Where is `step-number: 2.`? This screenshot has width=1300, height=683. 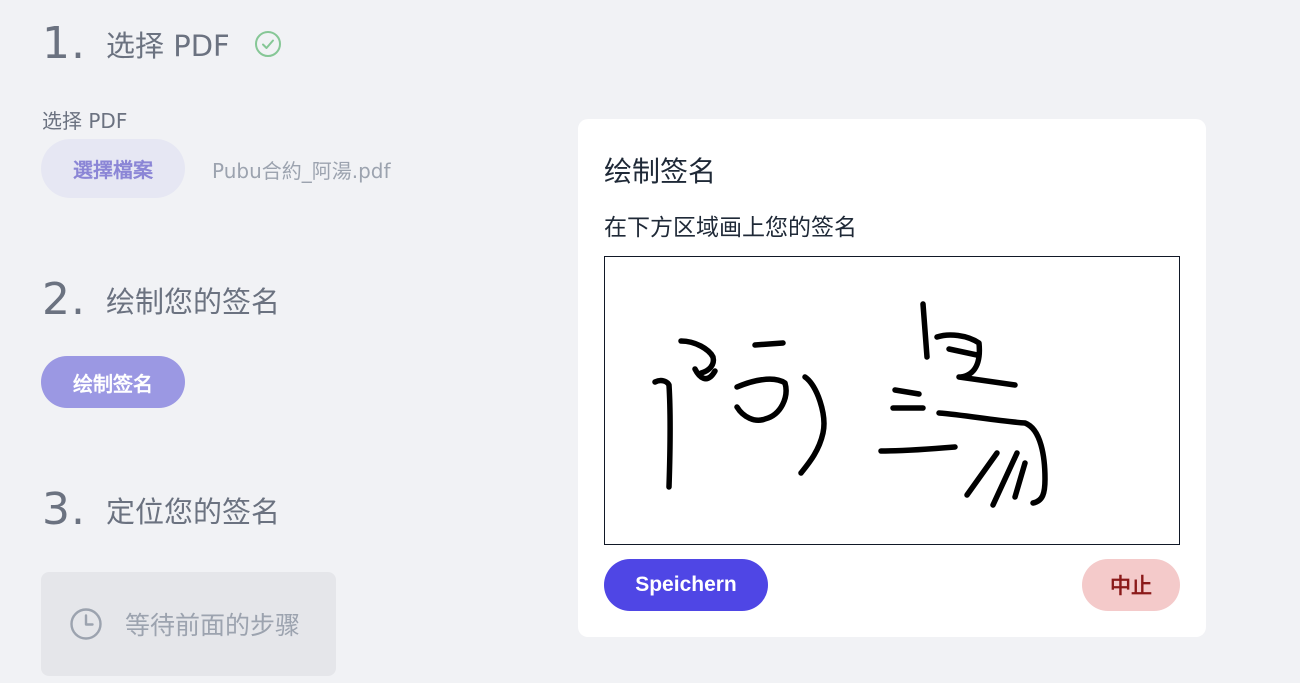
step-number: 2. is located at coordinates (64, 299).